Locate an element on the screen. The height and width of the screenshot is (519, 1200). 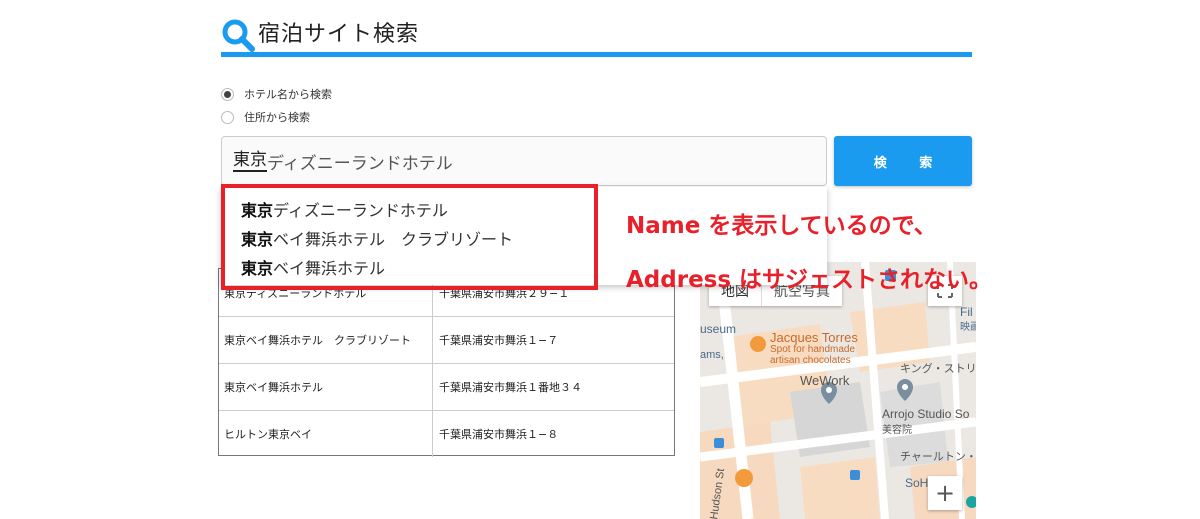
table-row: ヒルトン東京ベイ 千葉県浦安市舞浜１−８ is located at coordinates (446, 433).